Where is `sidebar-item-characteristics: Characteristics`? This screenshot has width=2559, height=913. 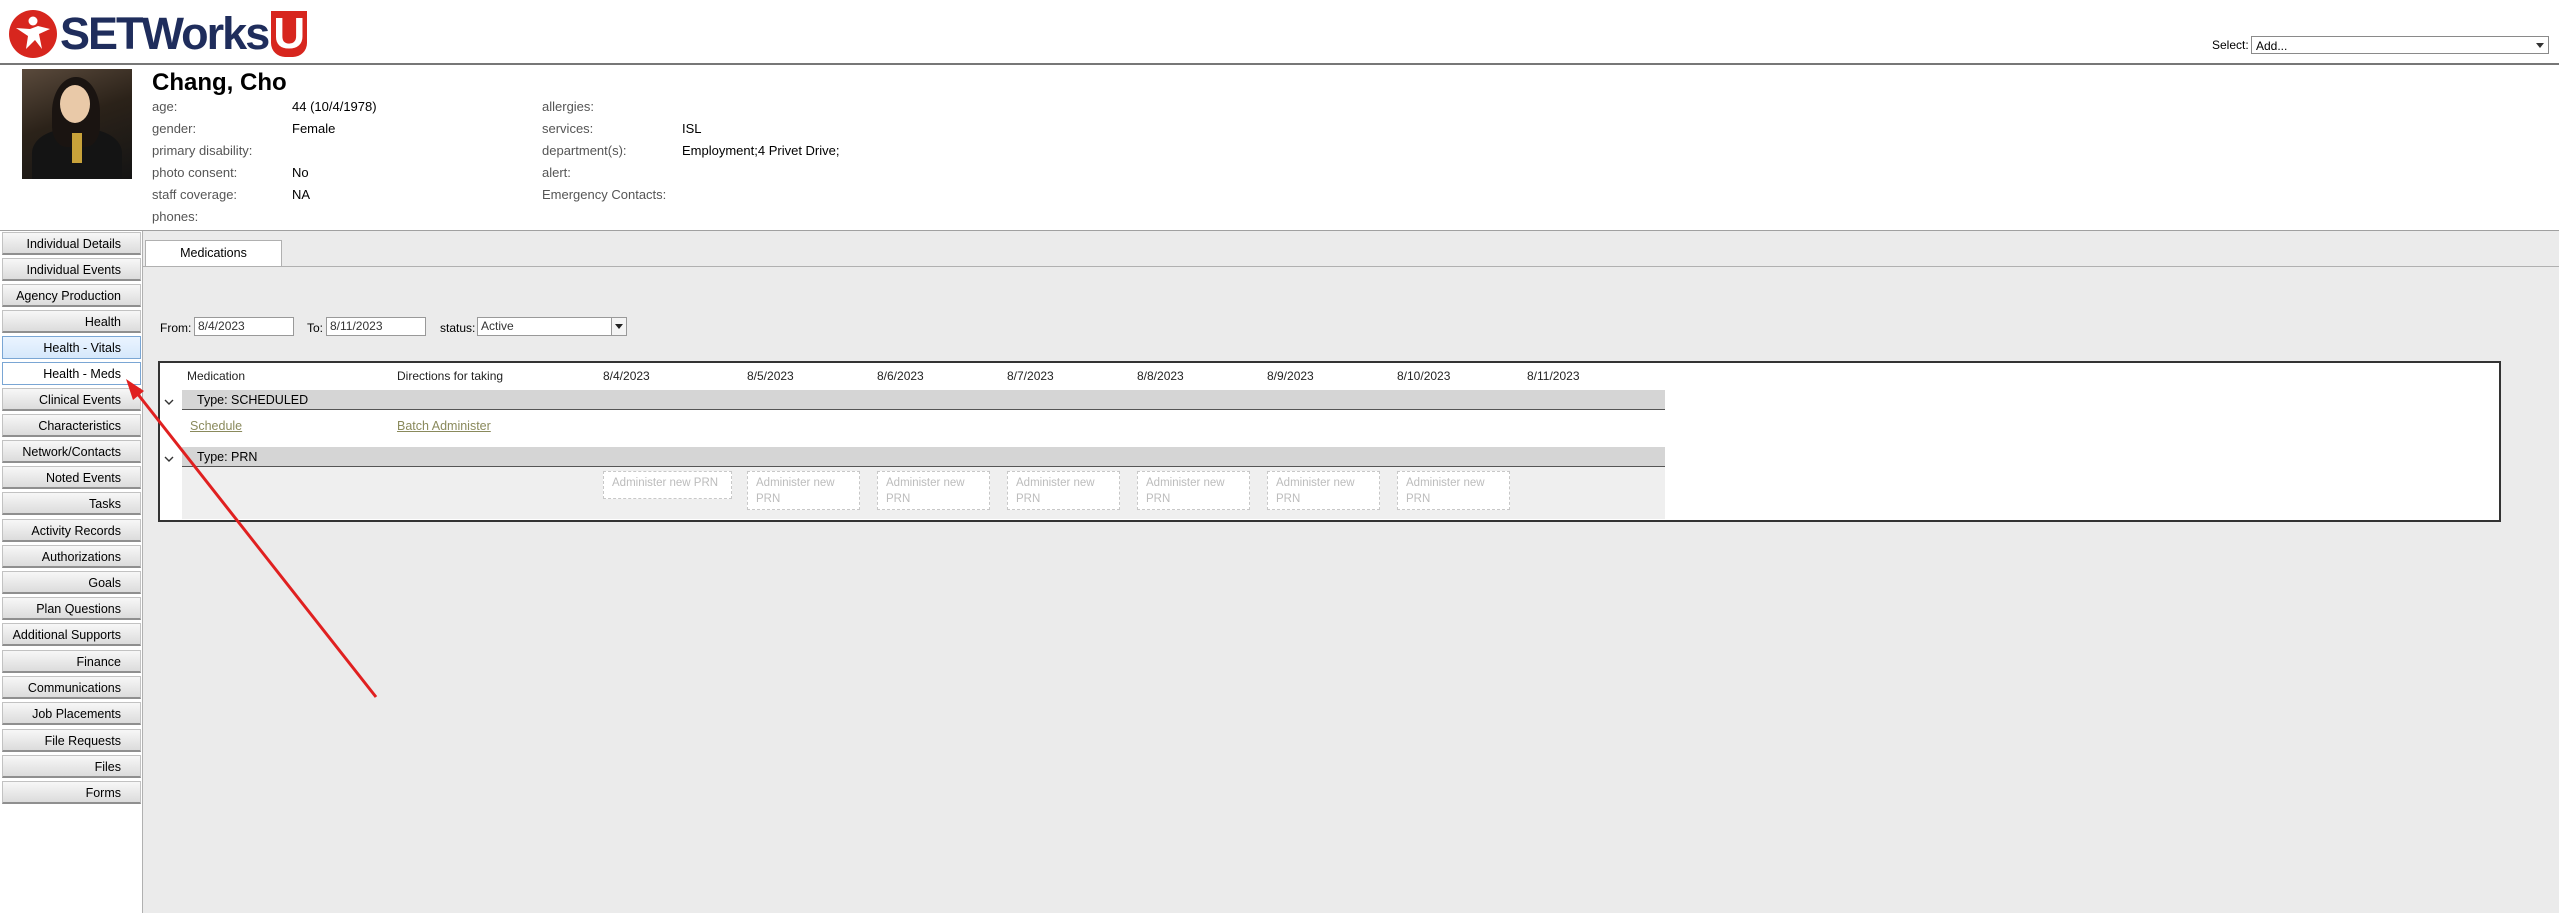 sidebar-item-characteristics: Characteristics is located at coordinates (71, 425).